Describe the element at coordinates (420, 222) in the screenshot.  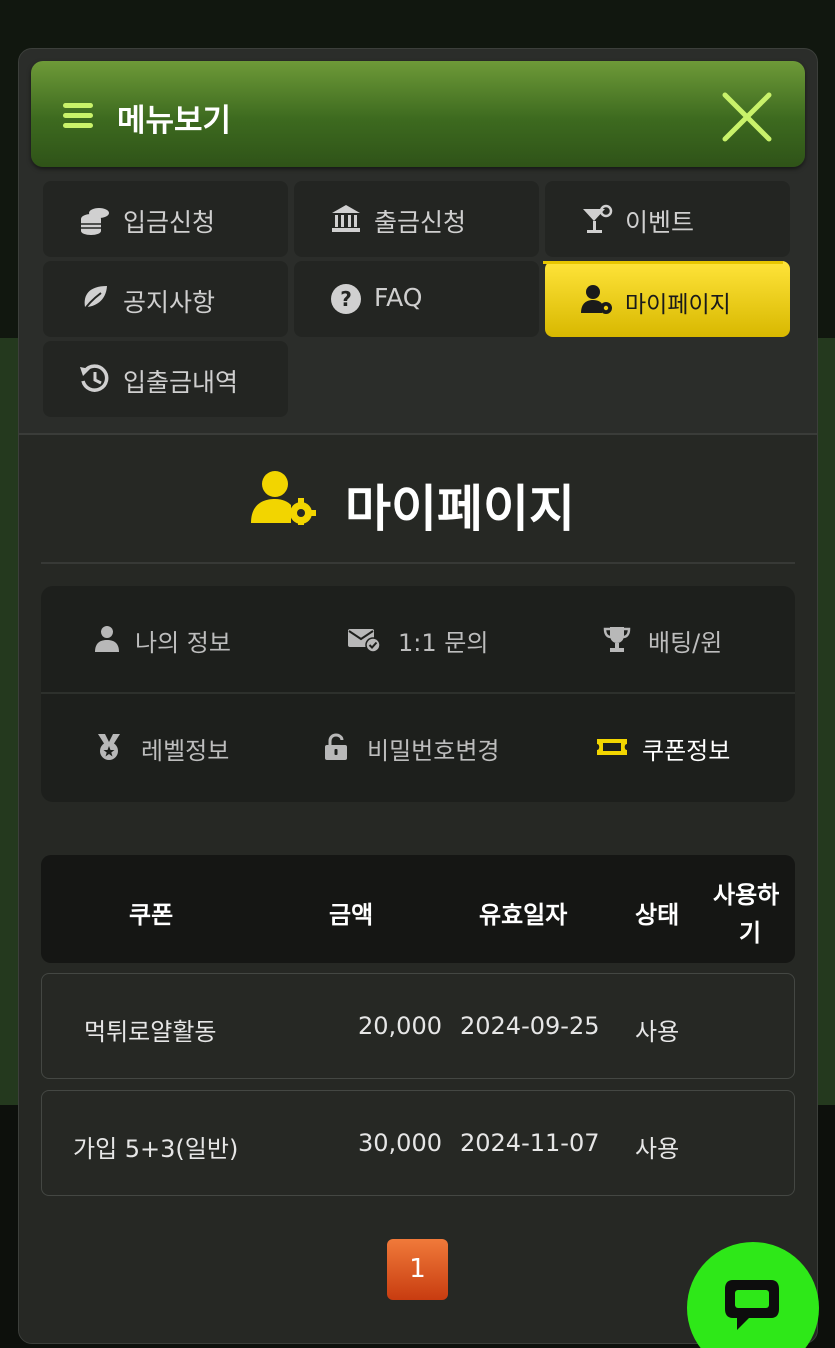
I see `menu-withdraw-label: 출금신청` at that location.